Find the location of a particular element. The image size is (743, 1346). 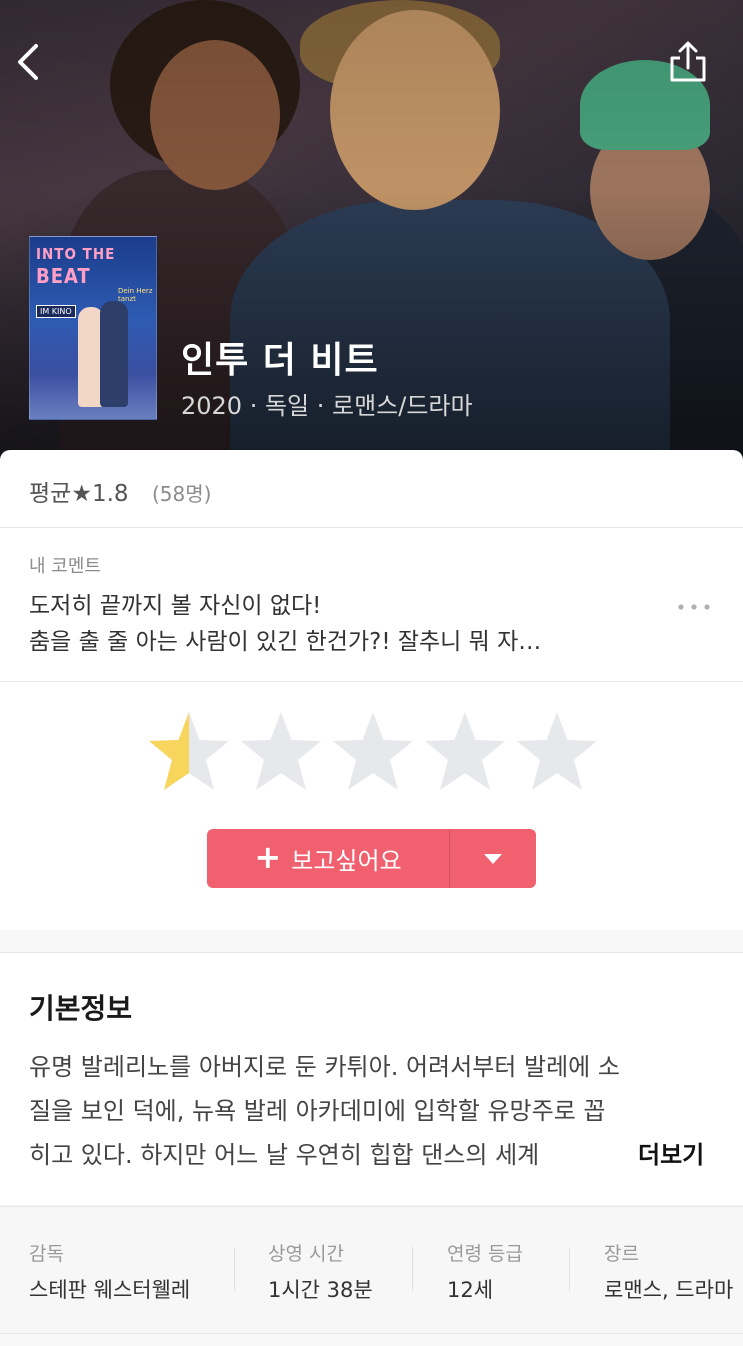

fact-runtime: 상영 시간 1시간 38분 is located at coordinates (320, 1272).